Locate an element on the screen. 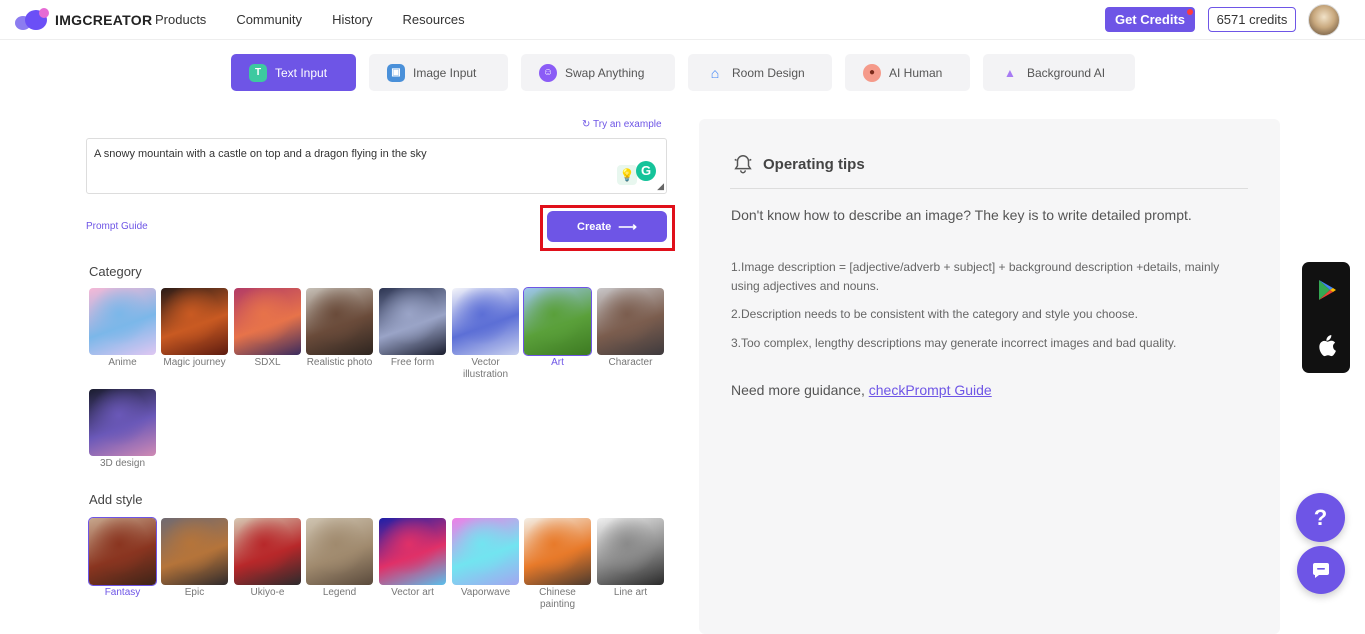 This screenshot has height=634, width=1365. style-item: Line art is located at coordinates (630, 558).